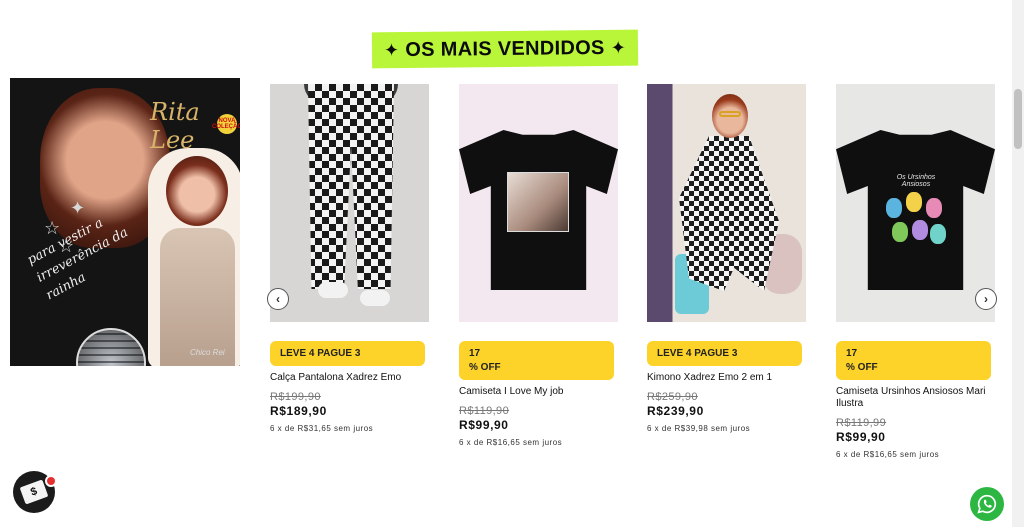 The width and height of the screenshot is (1024, 527). I want to click on tshirt-print, so click(538, 202).